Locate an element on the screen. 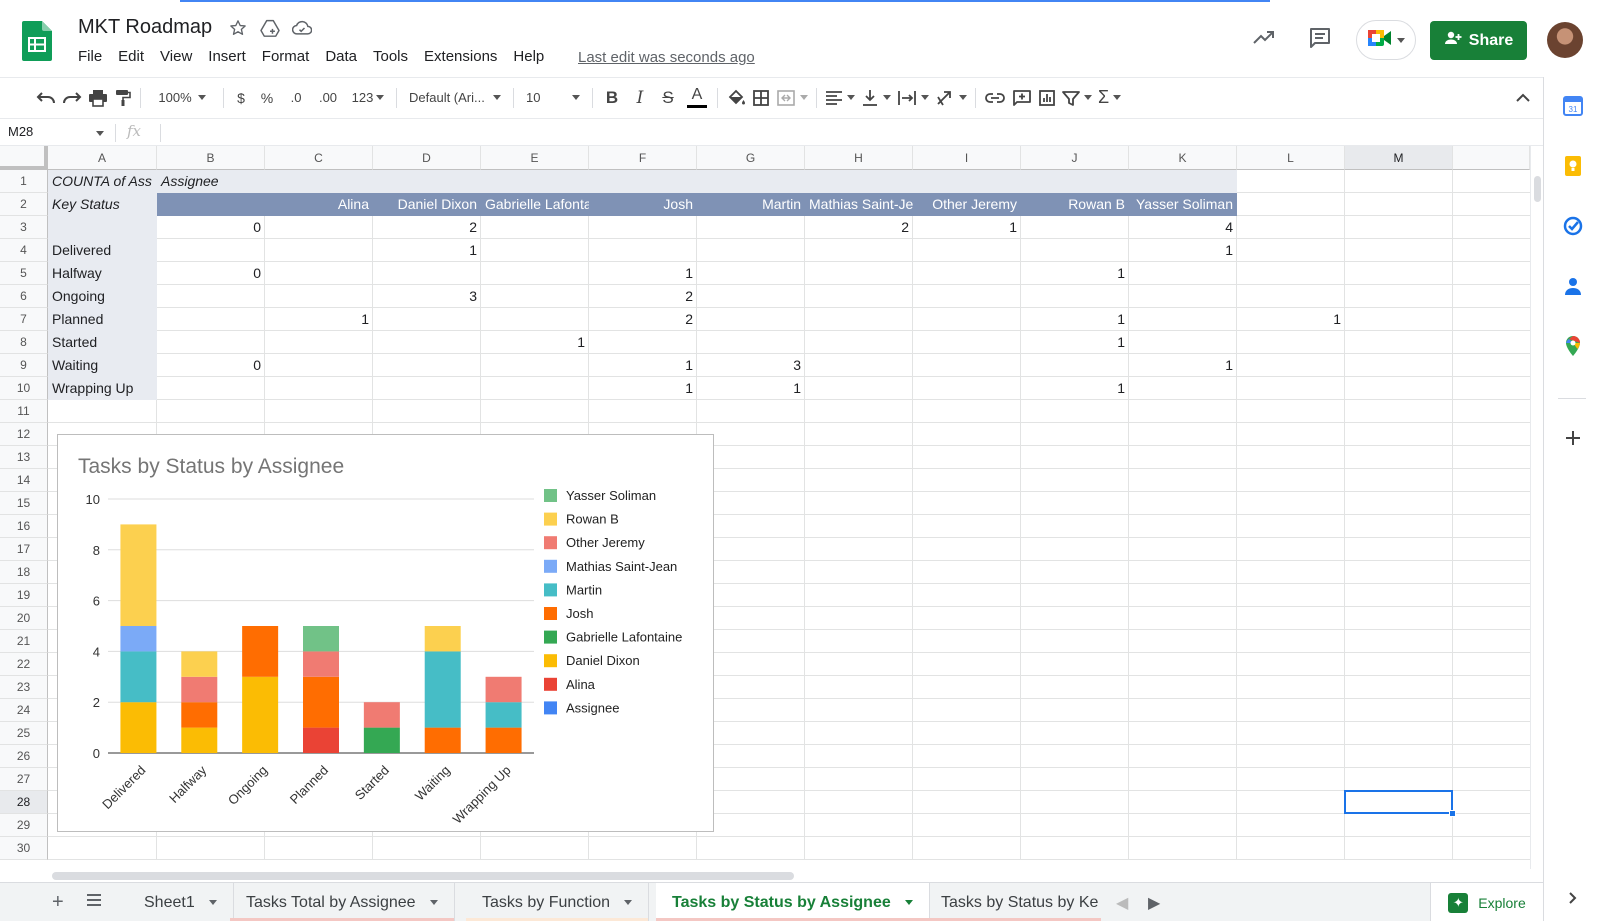 This screenshot has width=1600, height=921. all-sheets-icon is located at coordinates (94, 902).